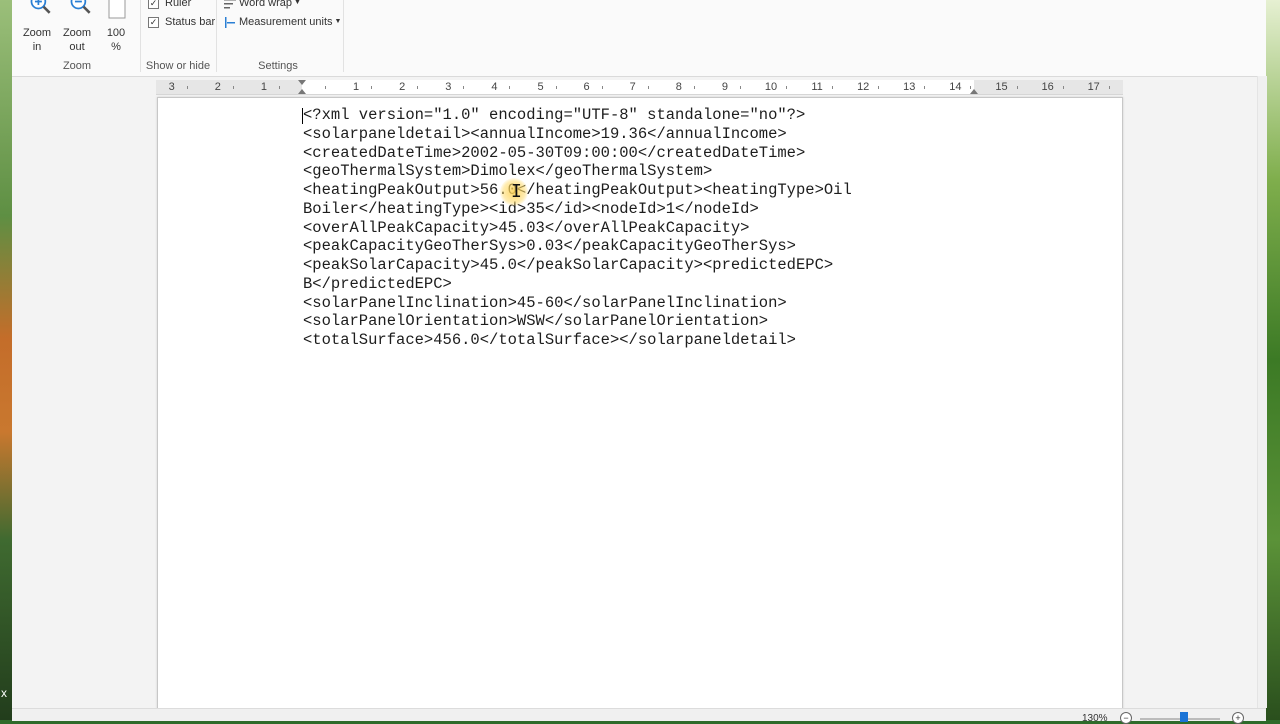  Describe the element at coordinates (516, 192) in the screenshot. I see `i-beam-cursor-icon: I` at that location.